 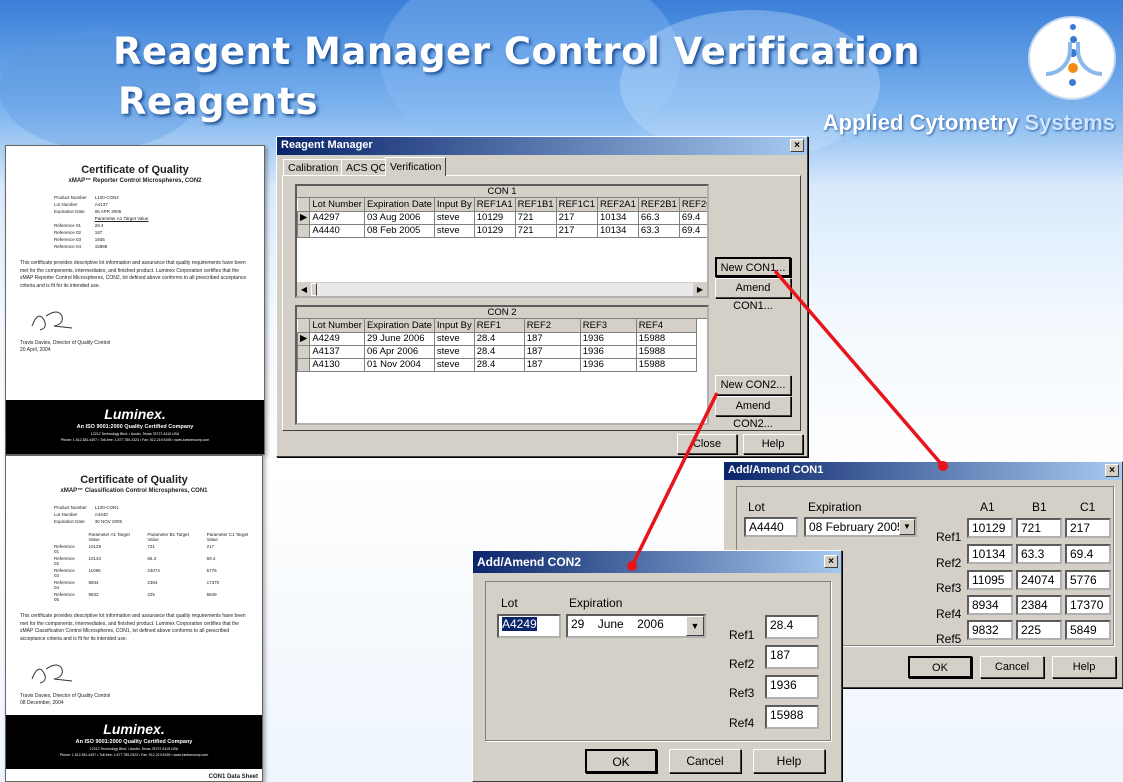 I want to click on ref4-b1-field: 2384, so click(x=1039, y=605).